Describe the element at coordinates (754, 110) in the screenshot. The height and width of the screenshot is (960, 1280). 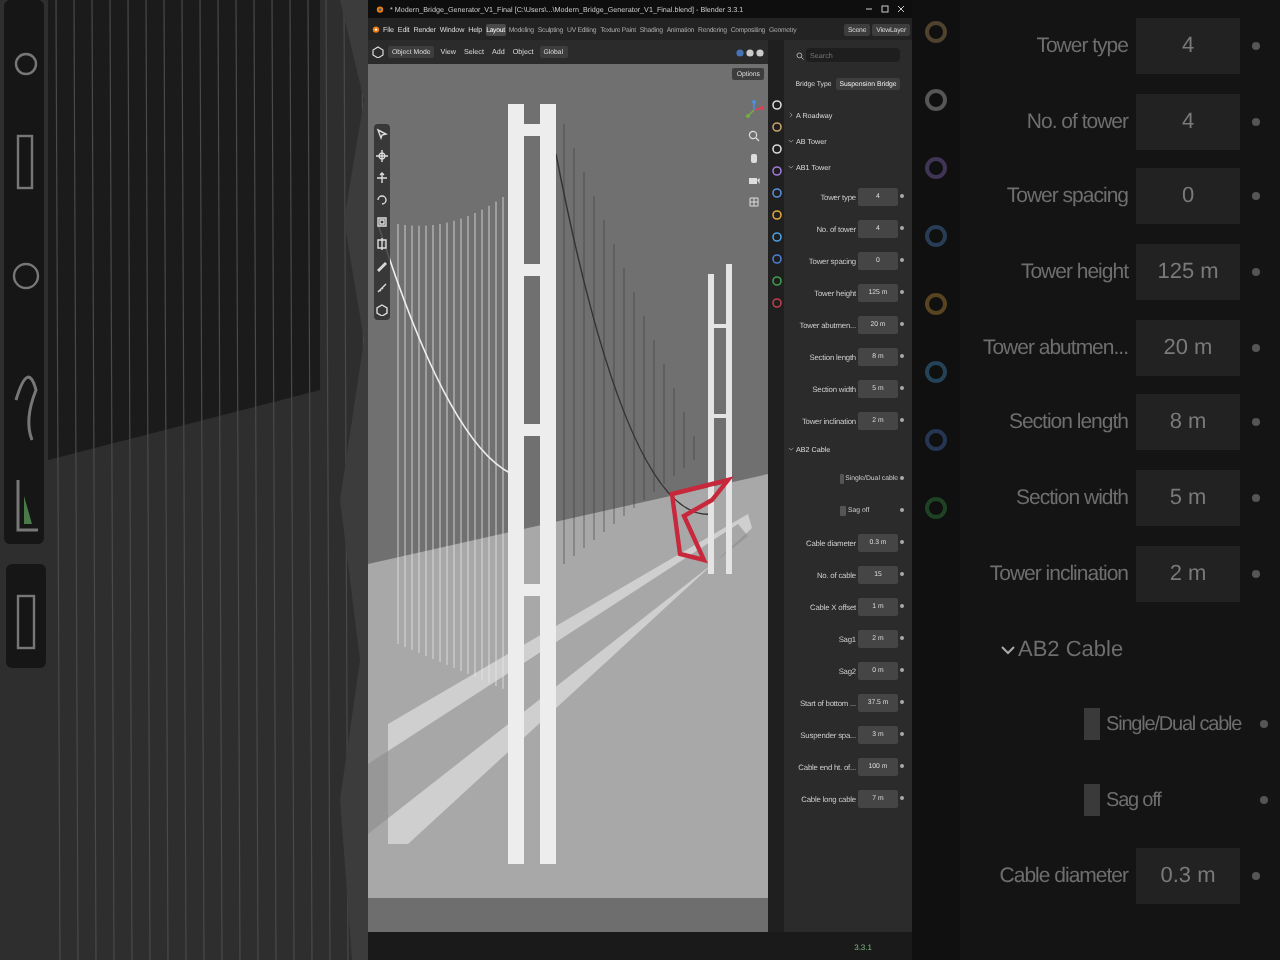
I see `axis-gizmo-icon` at that location.